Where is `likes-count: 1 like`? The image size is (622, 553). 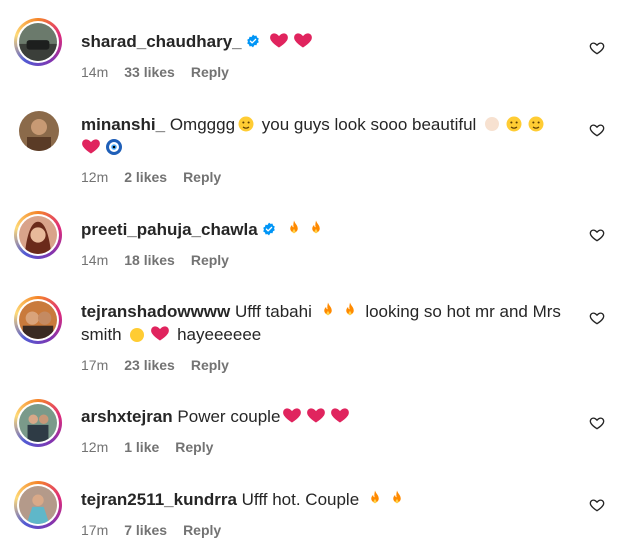
likes-count: 1 like is located at coordinates (141, 447).